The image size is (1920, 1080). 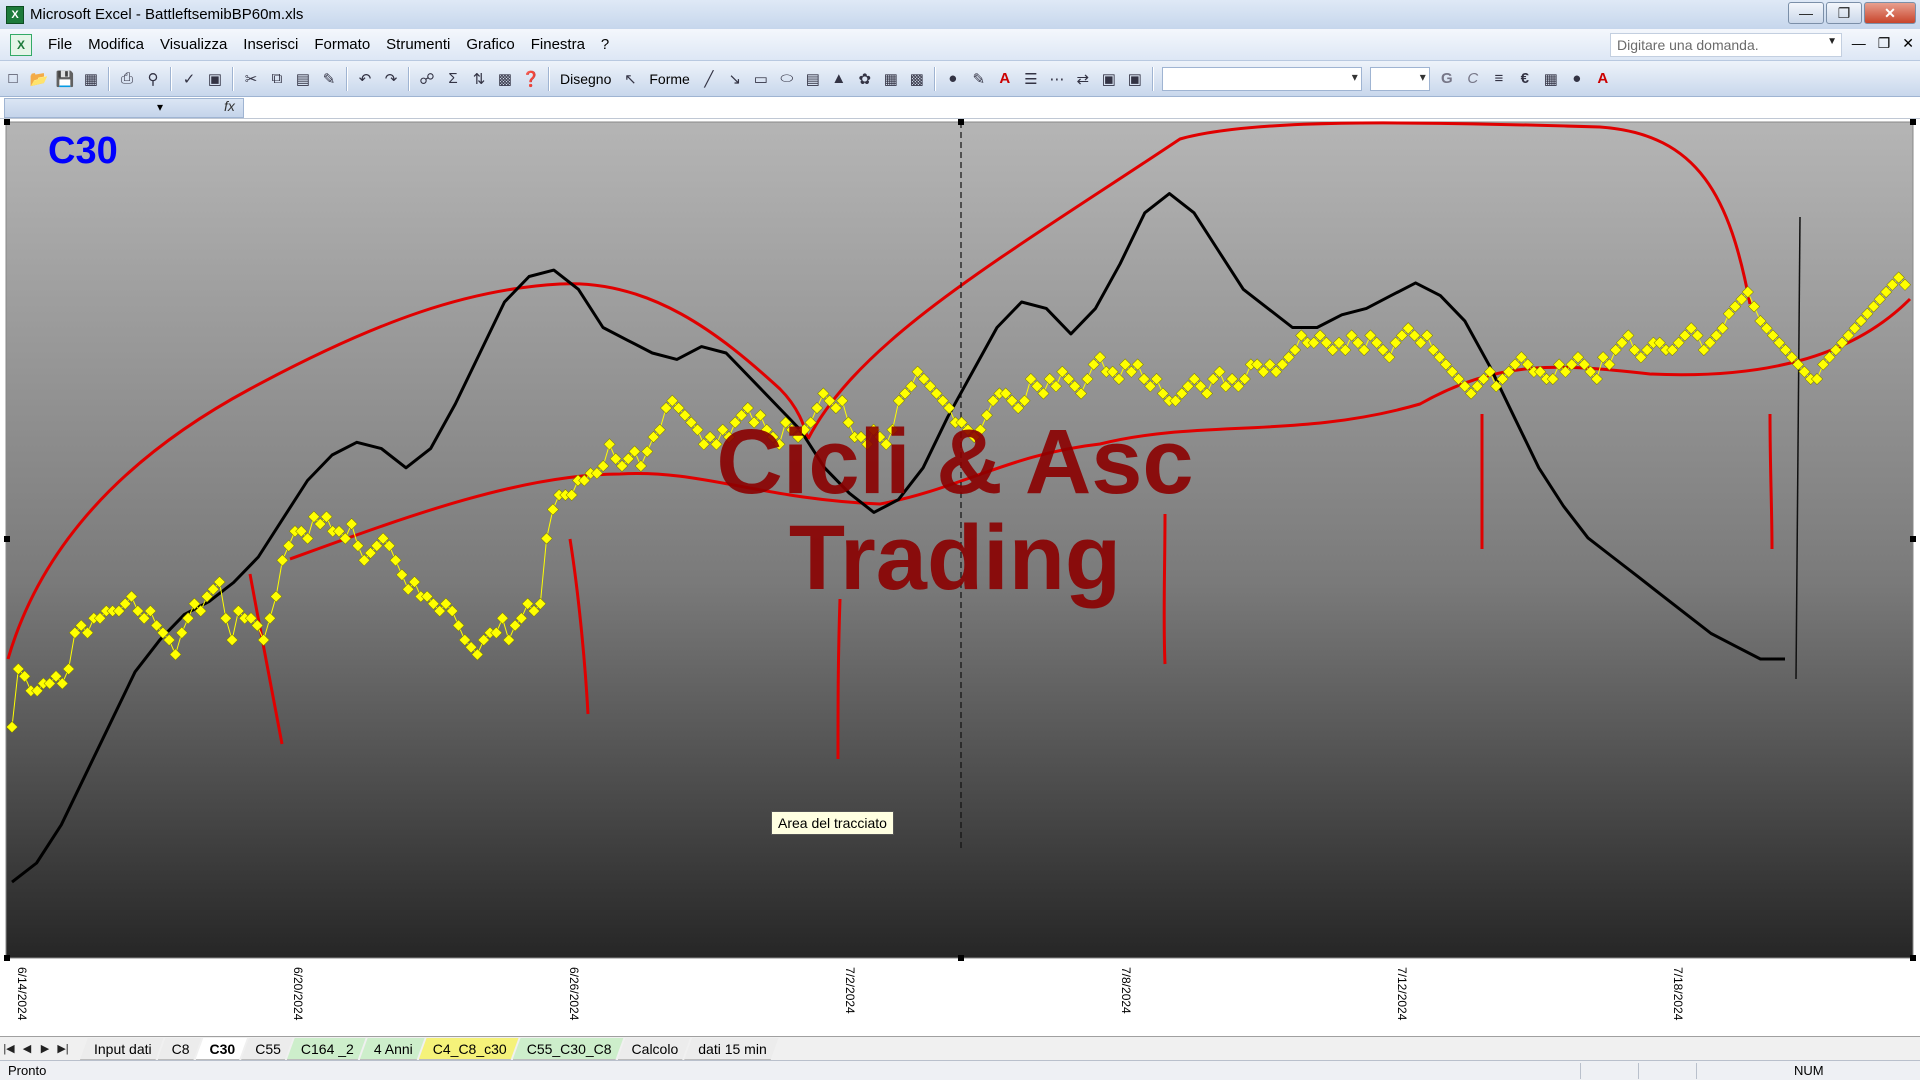 What do you see at coordinates (326, 1049) in the screenshot?
I see `sheet-tab-c164-2: C164 _2` at bounding box center [326, 1049].